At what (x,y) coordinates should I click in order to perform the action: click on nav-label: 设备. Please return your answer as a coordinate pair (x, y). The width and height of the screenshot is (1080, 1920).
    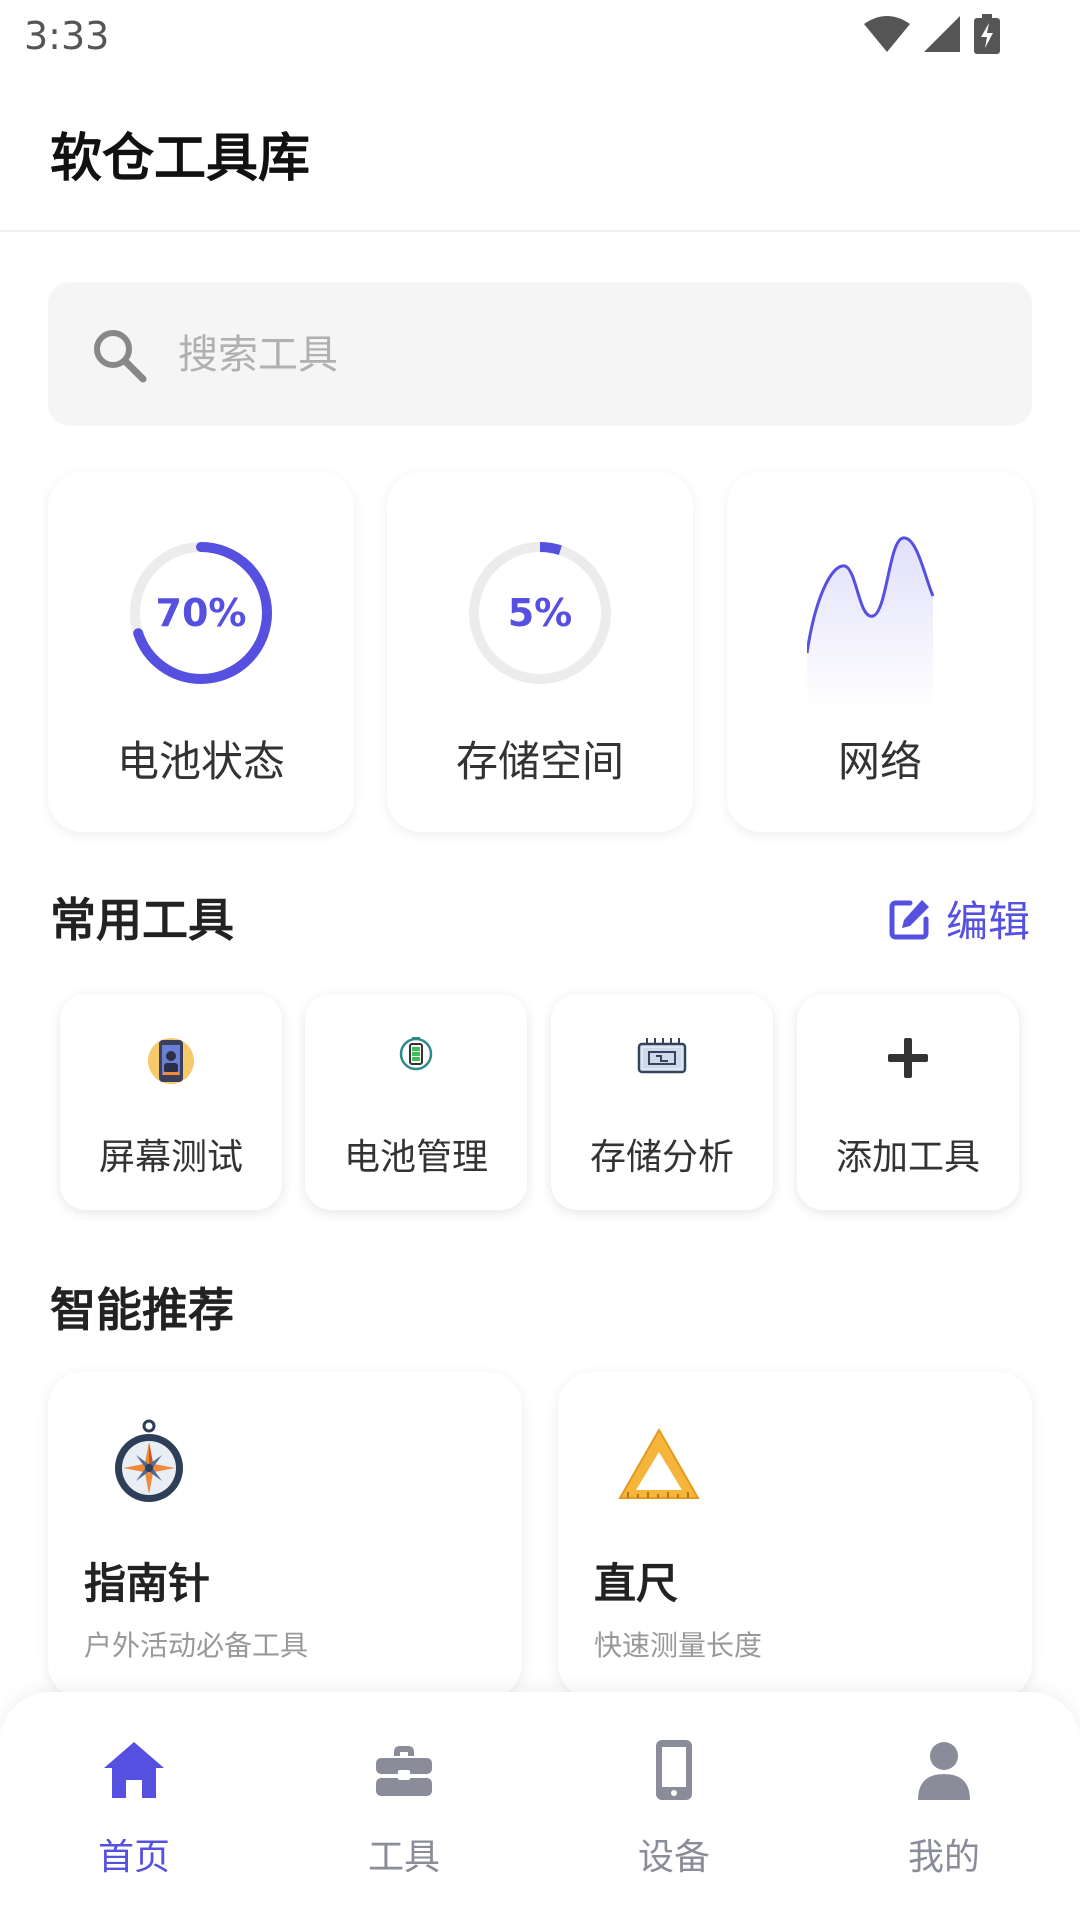
    Looking at the image, I should click on (673, 1857).